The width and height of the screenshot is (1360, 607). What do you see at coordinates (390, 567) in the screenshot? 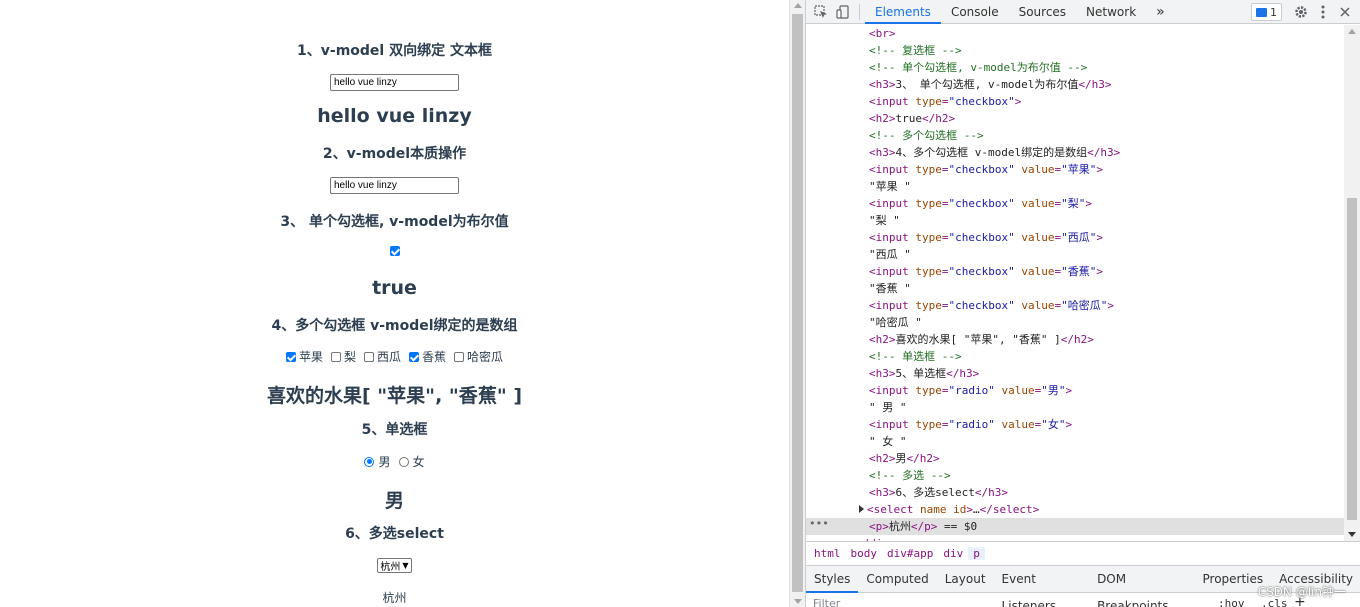
I see `select-value: 杭州` at bounding box center [390, 567].